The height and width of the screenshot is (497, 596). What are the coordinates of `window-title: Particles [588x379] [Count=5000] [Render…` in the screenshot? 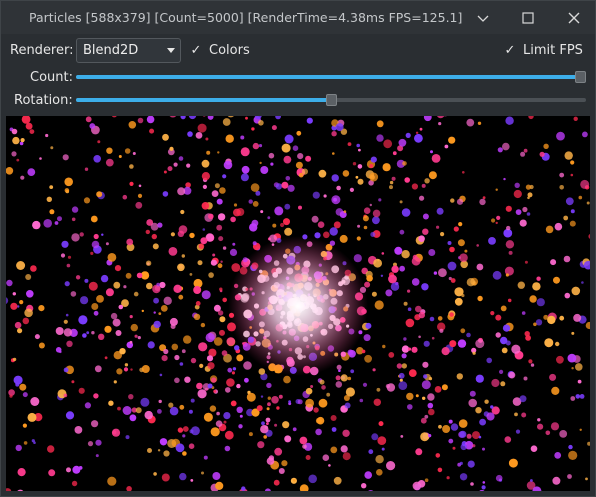 It's located at (246, 17).